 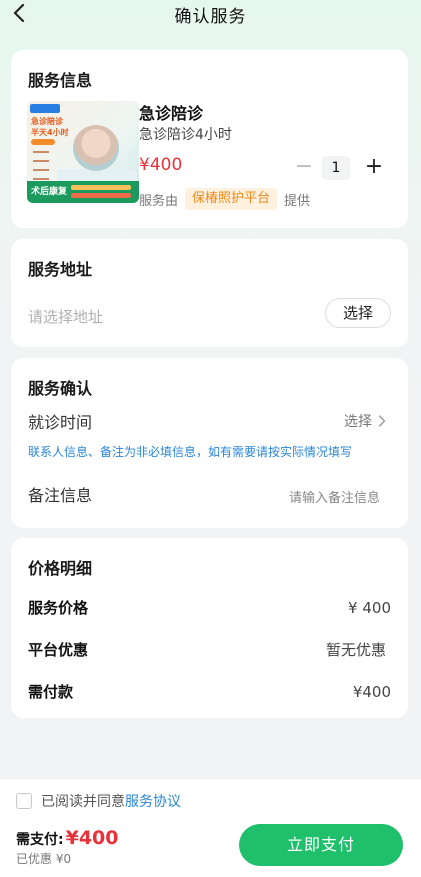 What do you see at coordinates (49, 192) in the screenshot?
I see `thumbnail-footer-text: 术后康复` at bounding box center [49, 192].